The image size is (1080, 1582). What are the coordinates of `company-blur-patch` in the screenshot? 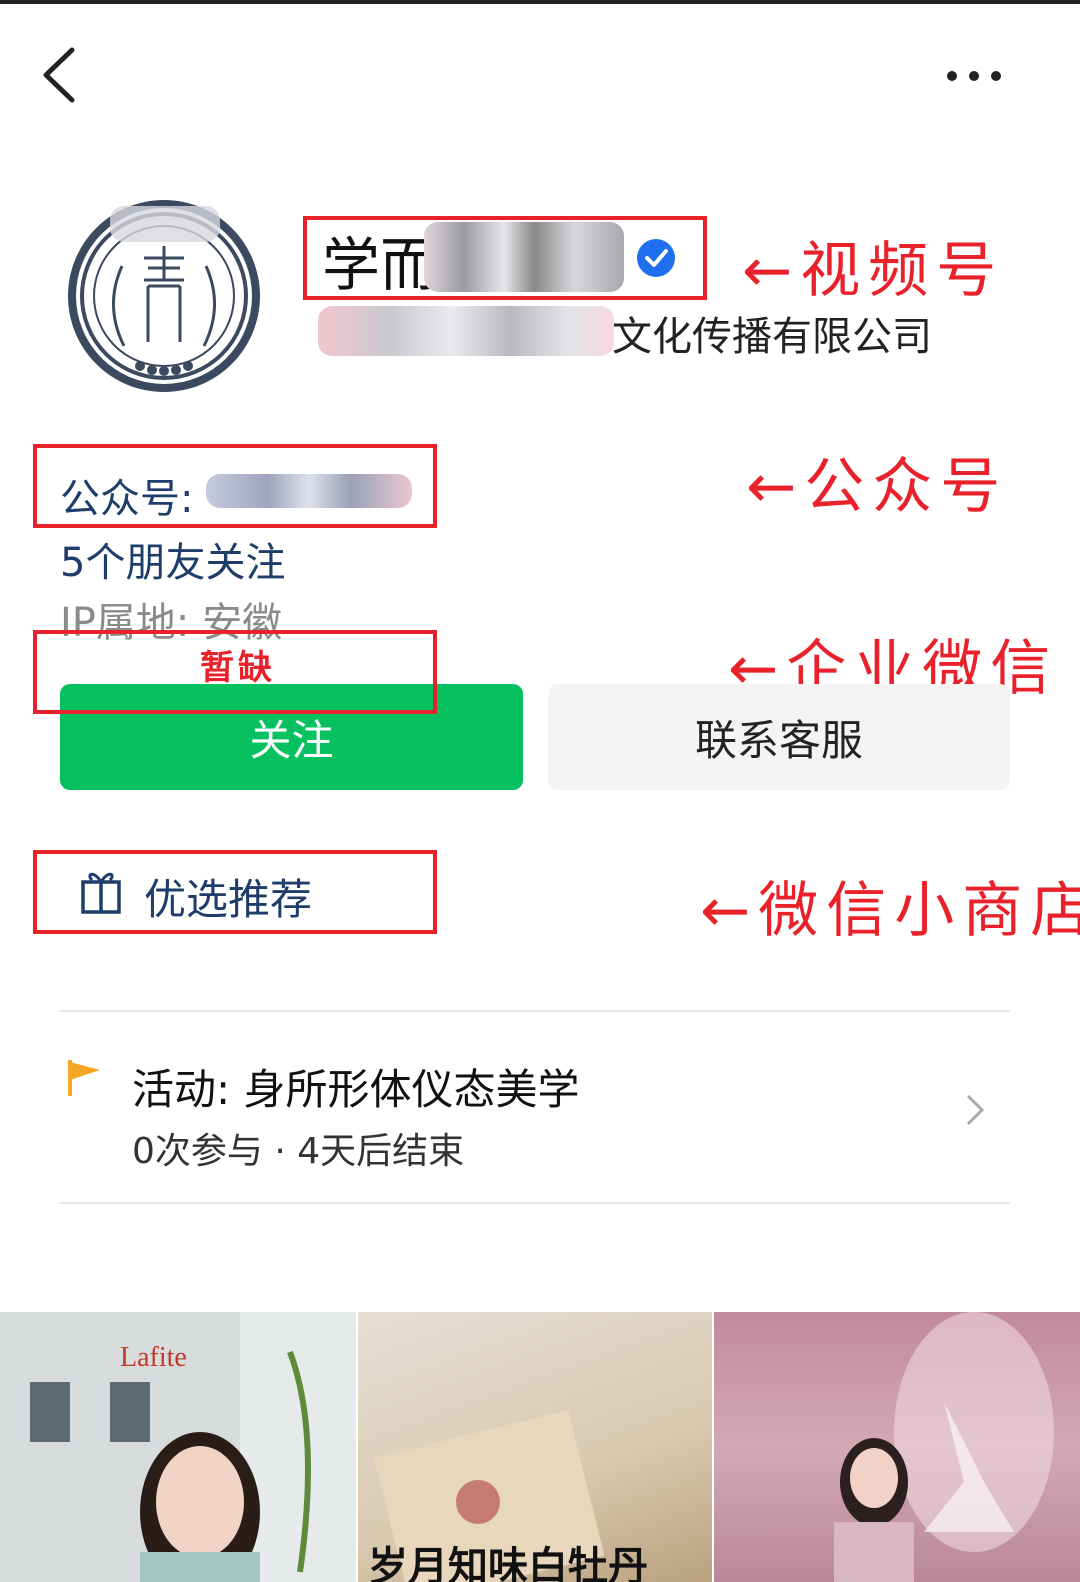 It's located at (466, 331).